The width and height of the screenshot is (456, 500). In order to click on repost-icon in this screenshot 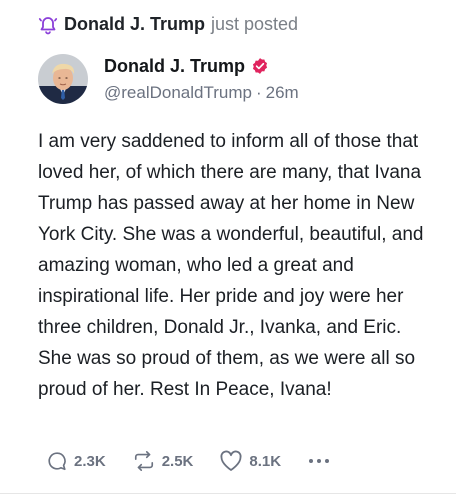, I will do `click(144, 461)`.